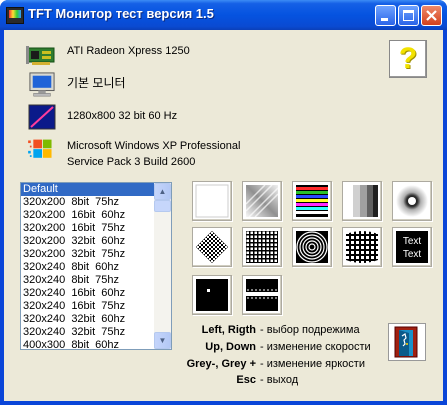 The image size is (447, 405). What do you see at coordinates (230, 347) in the screenshot?
I see `shortcut-key-2: Up, Down` at bounding box center [230, 347].